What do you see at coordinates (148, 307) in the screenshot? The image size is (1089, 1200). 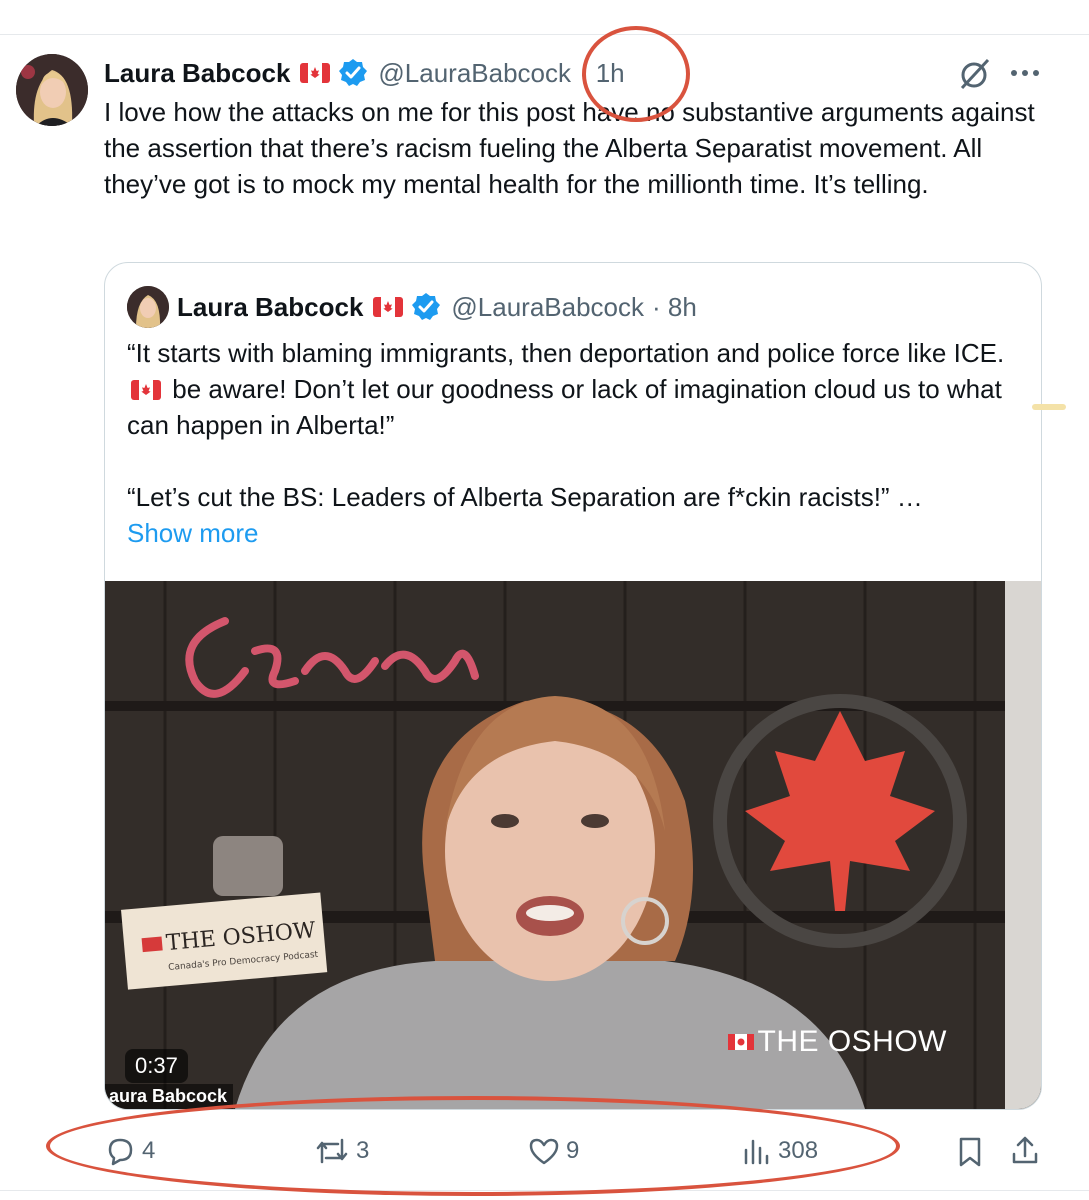 I see `quoted-avatar` at bounding box center [148, 307].